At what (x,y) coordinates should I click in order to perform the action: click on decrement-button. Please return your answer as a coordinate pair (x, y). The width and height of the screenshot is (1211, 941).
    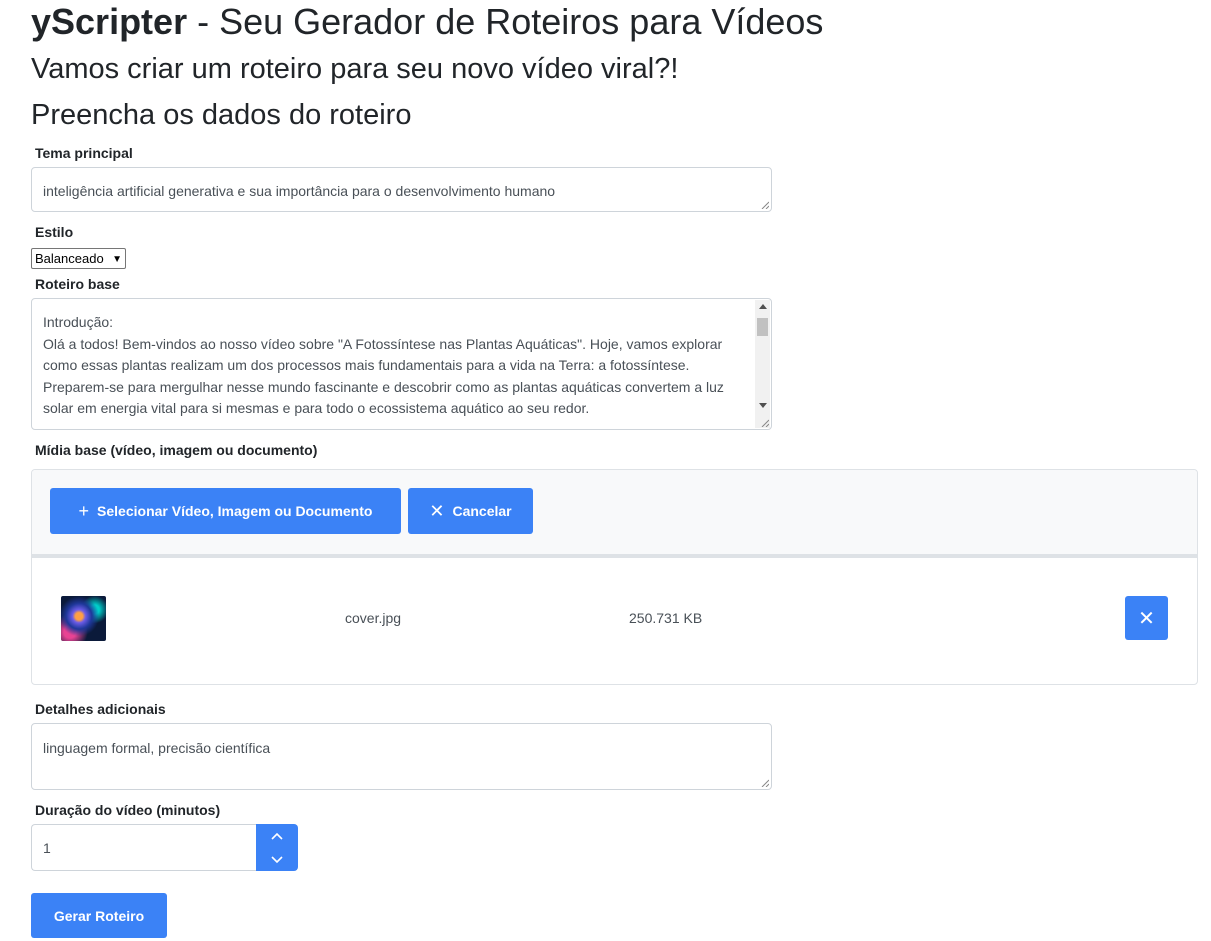
    Looking at the image, I should click on (277, 859).